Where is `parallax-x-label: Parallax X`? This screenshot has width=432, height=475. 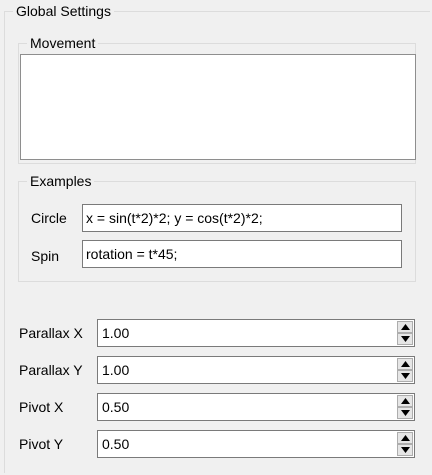
parallax-x-label: Parallax X is located at coordinates (51, 333).